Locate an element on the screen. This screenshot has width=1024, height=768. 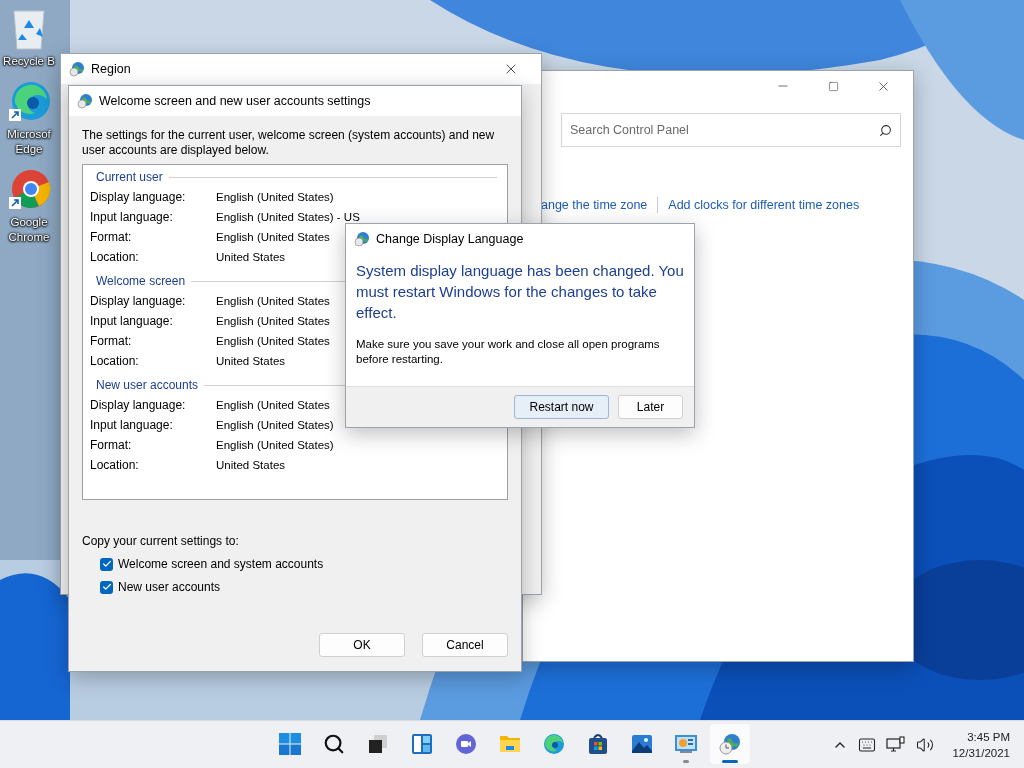
volume-icon is located at coordinates (925, 744).